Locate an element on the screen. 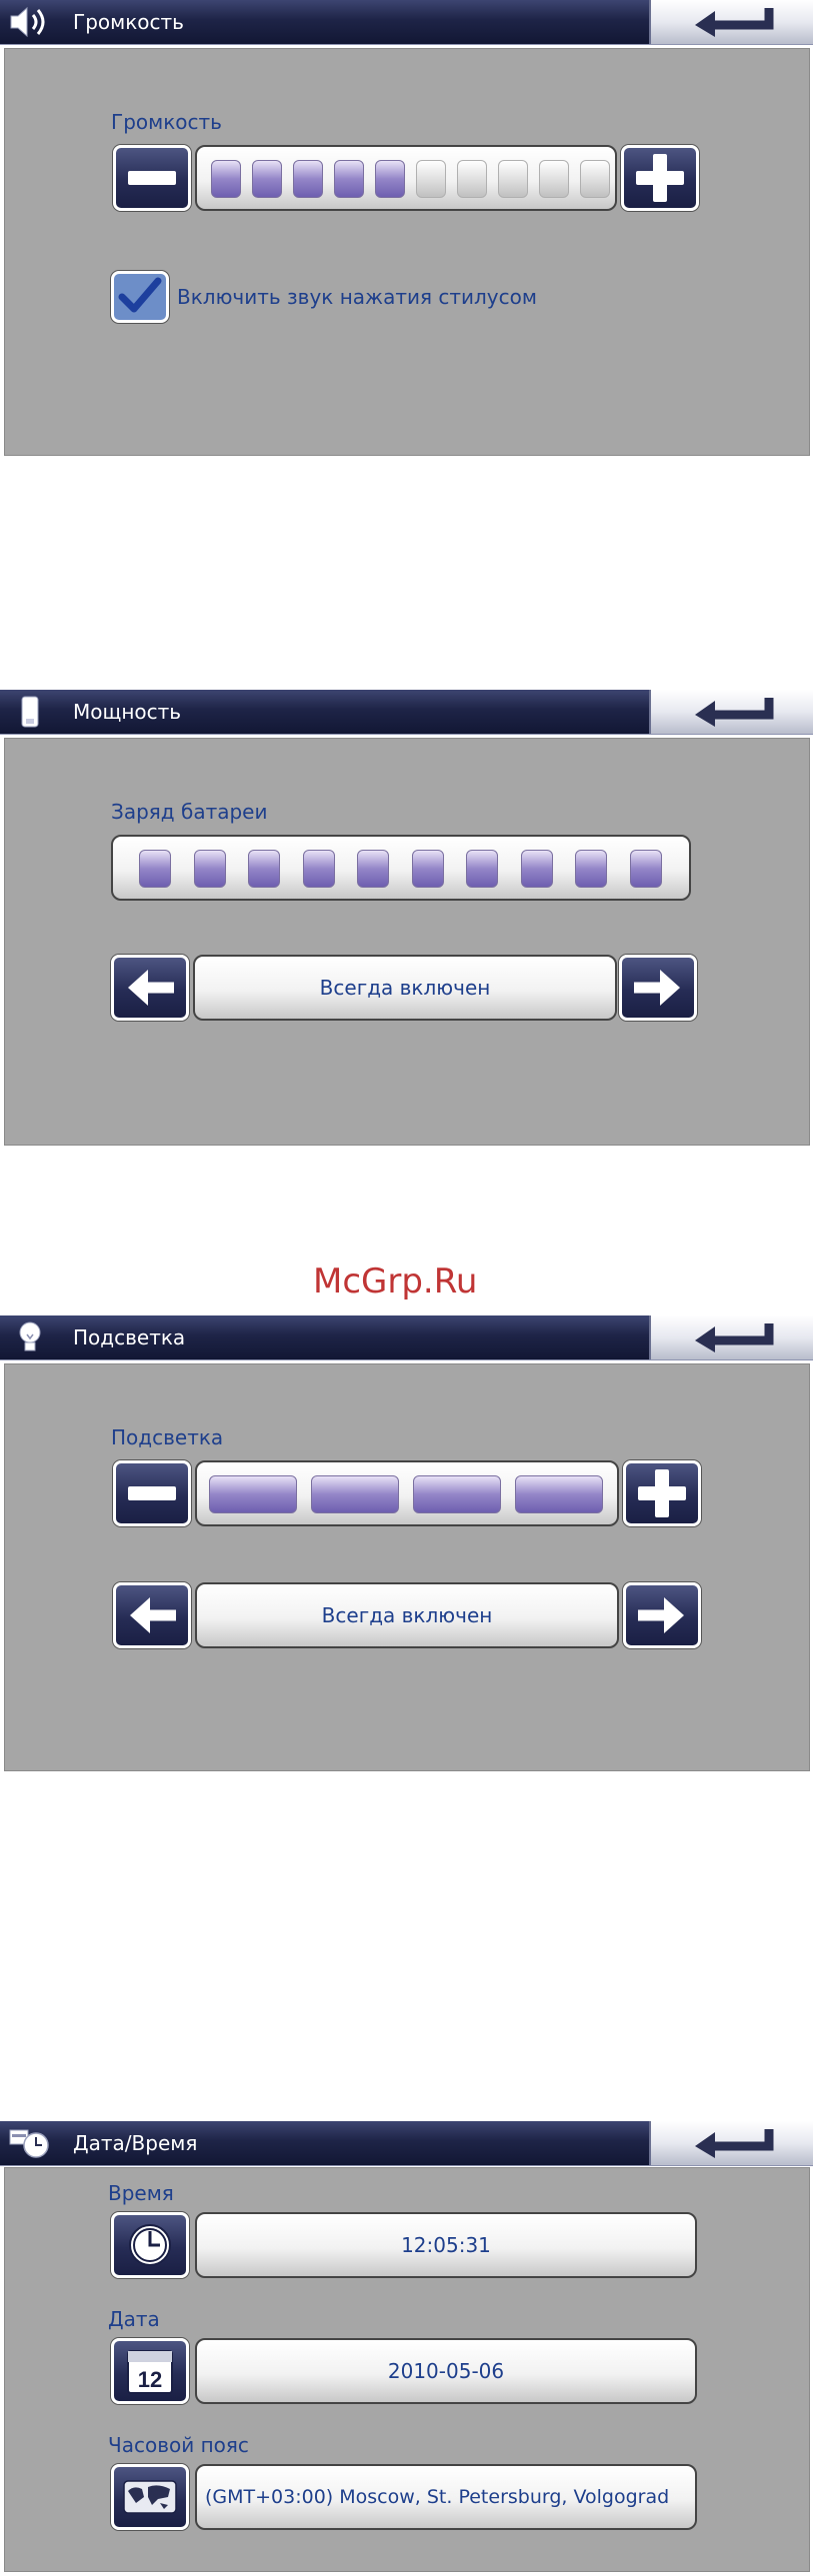 This screenshot has height=2576, width=813. battery-charge-label: Заряд батареи is located at coordinates (189, 812).